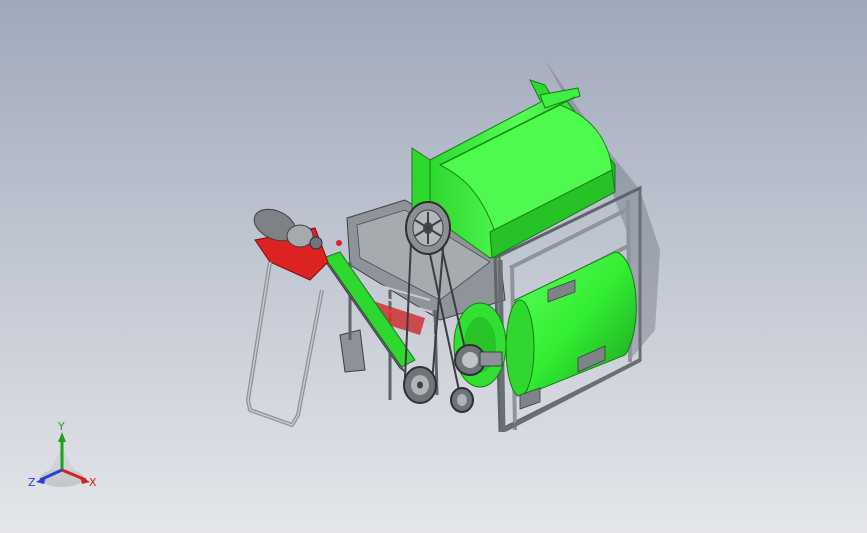  I want to click on red-knob, so click(339, 243).